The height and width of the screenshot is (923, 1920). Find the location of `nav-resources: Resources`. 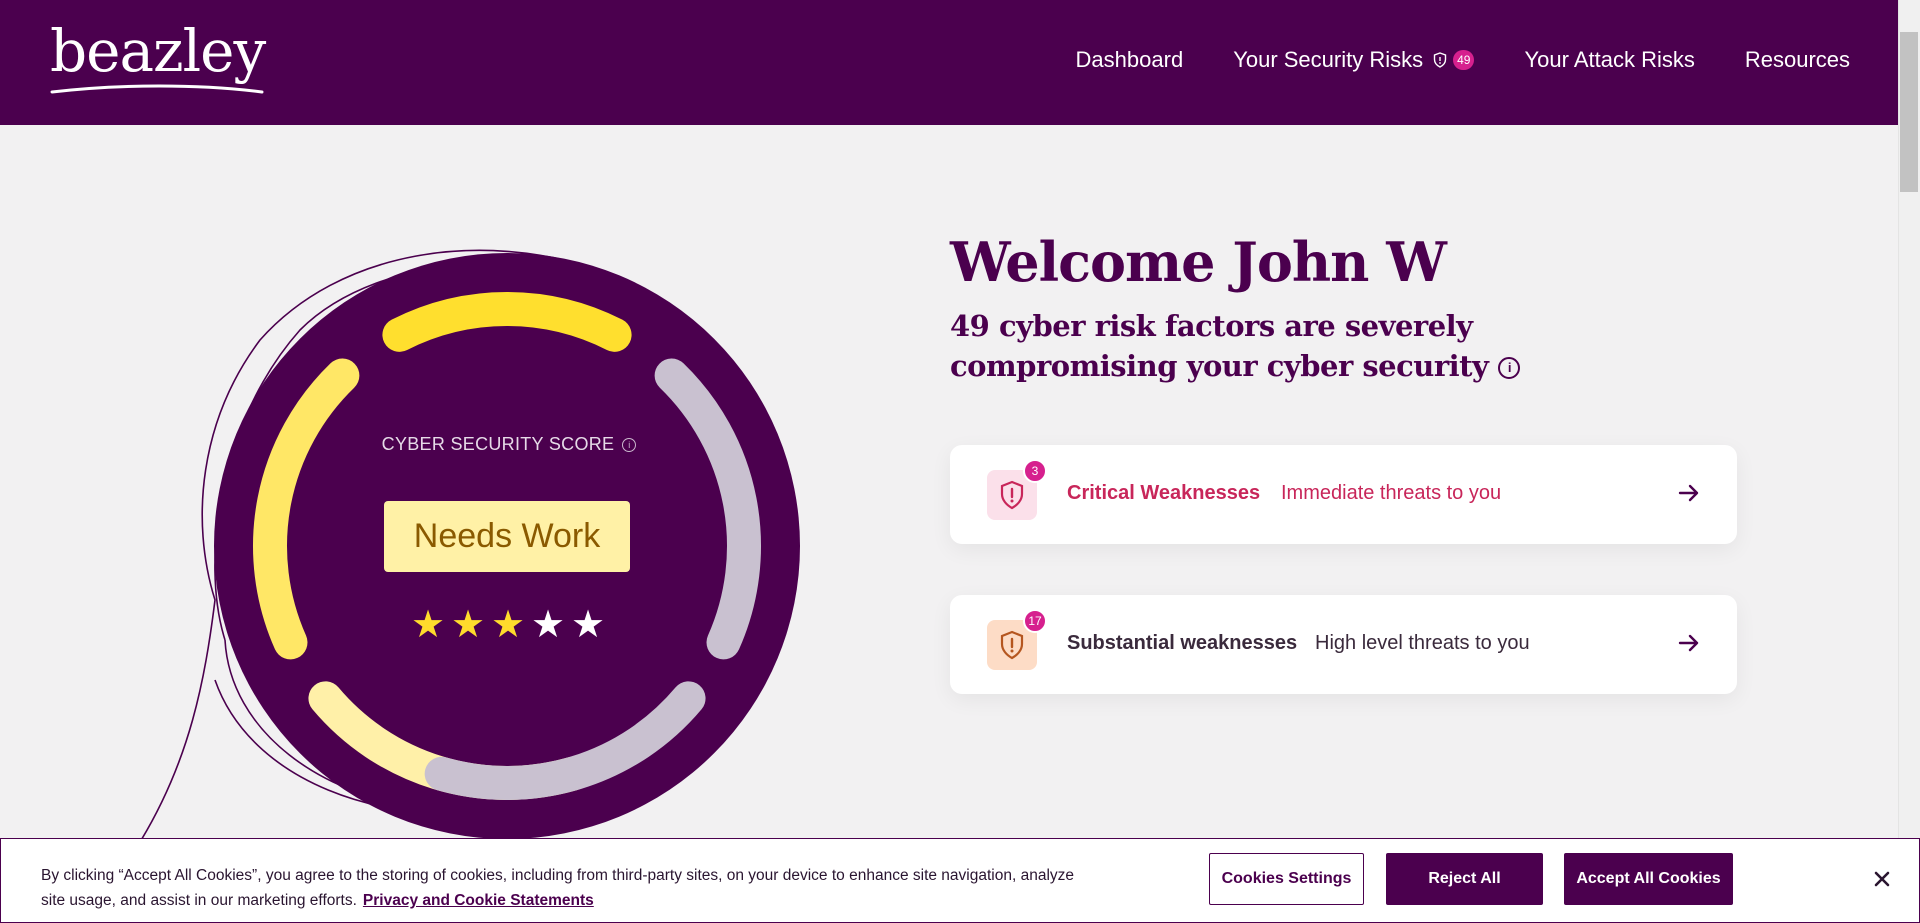

nav-resources: Resources is located at coordinates (1797, 60).